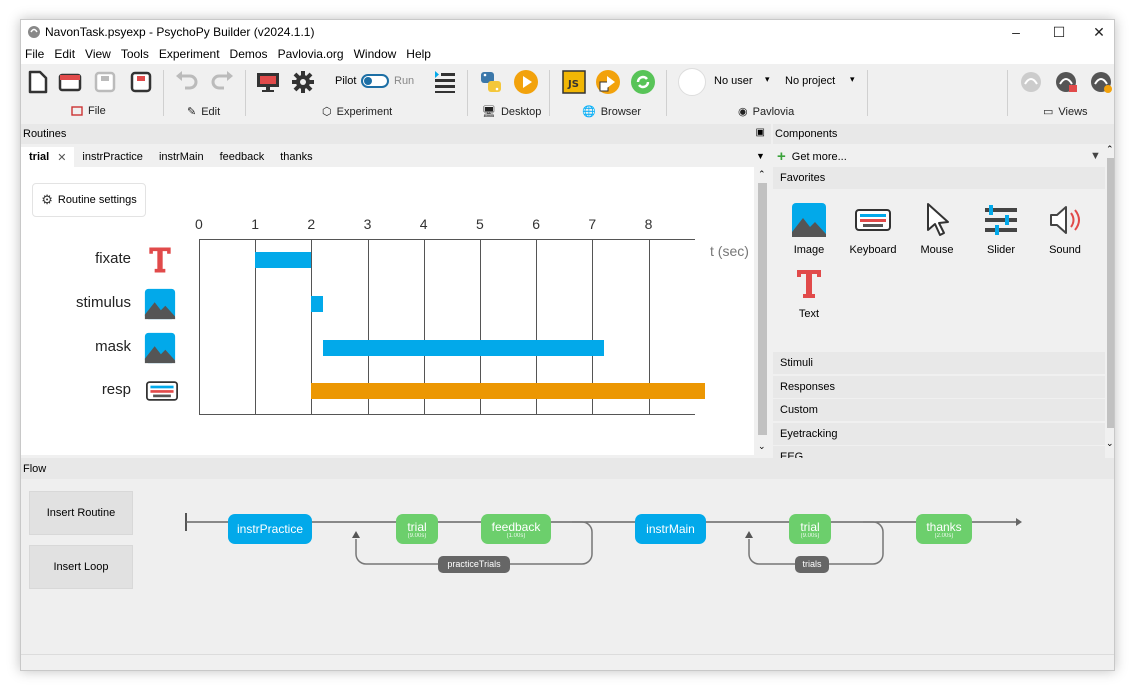  I want to click on component-bar-fixate, so click(283, 260).